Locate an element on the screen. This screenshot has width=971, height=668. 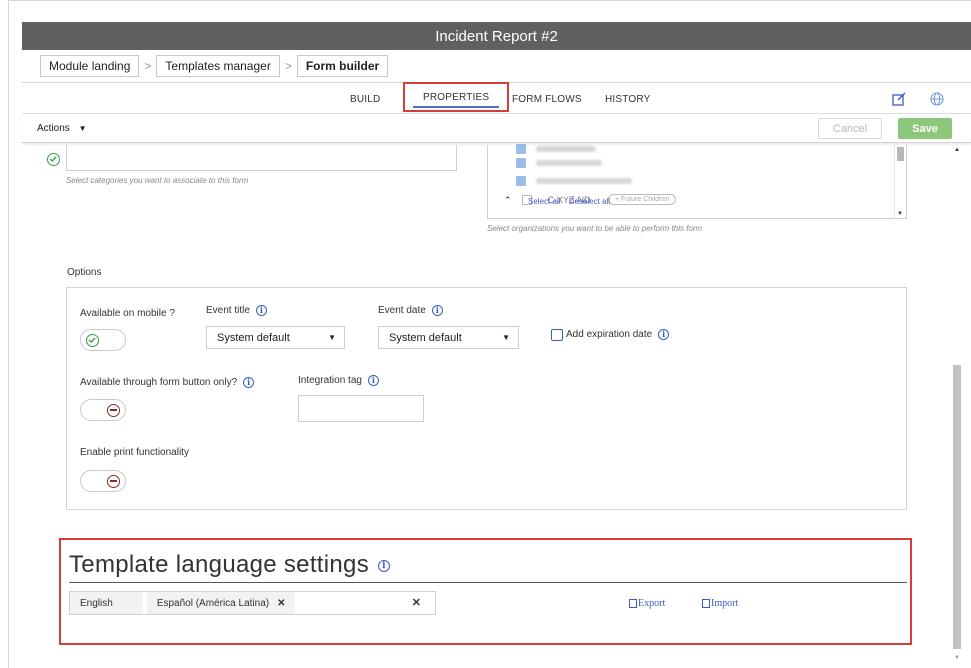
divider is located at coordinates (488, 582).